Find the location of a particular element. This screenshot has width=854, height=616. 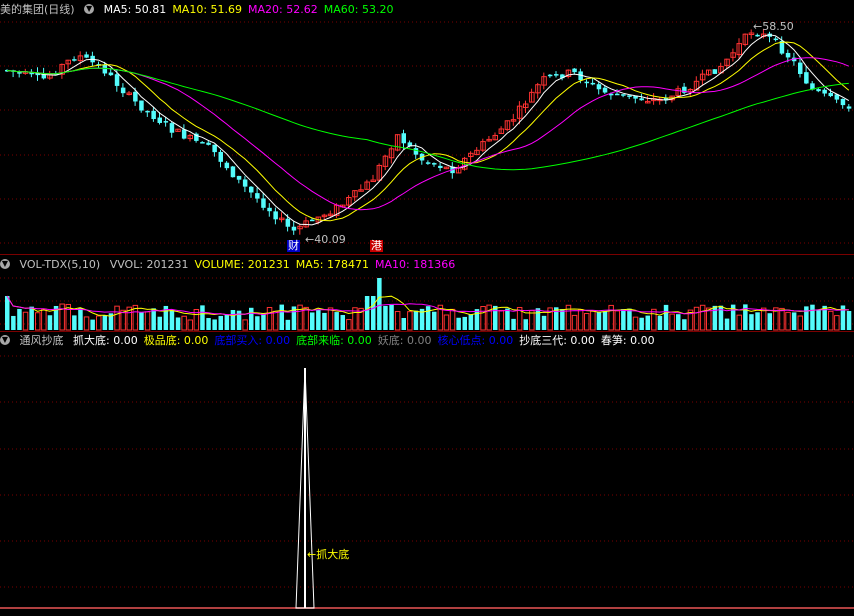

marker-cai: 财 is located at coordinates (293, 246).